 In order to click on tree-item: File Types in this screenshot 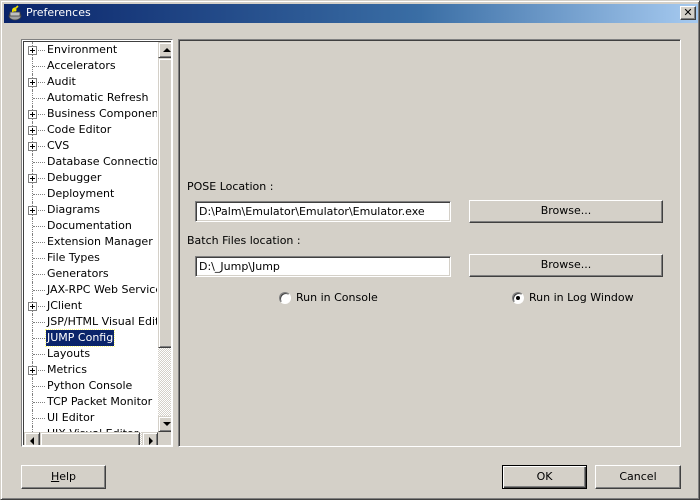, I will do `click(90, 258)`.